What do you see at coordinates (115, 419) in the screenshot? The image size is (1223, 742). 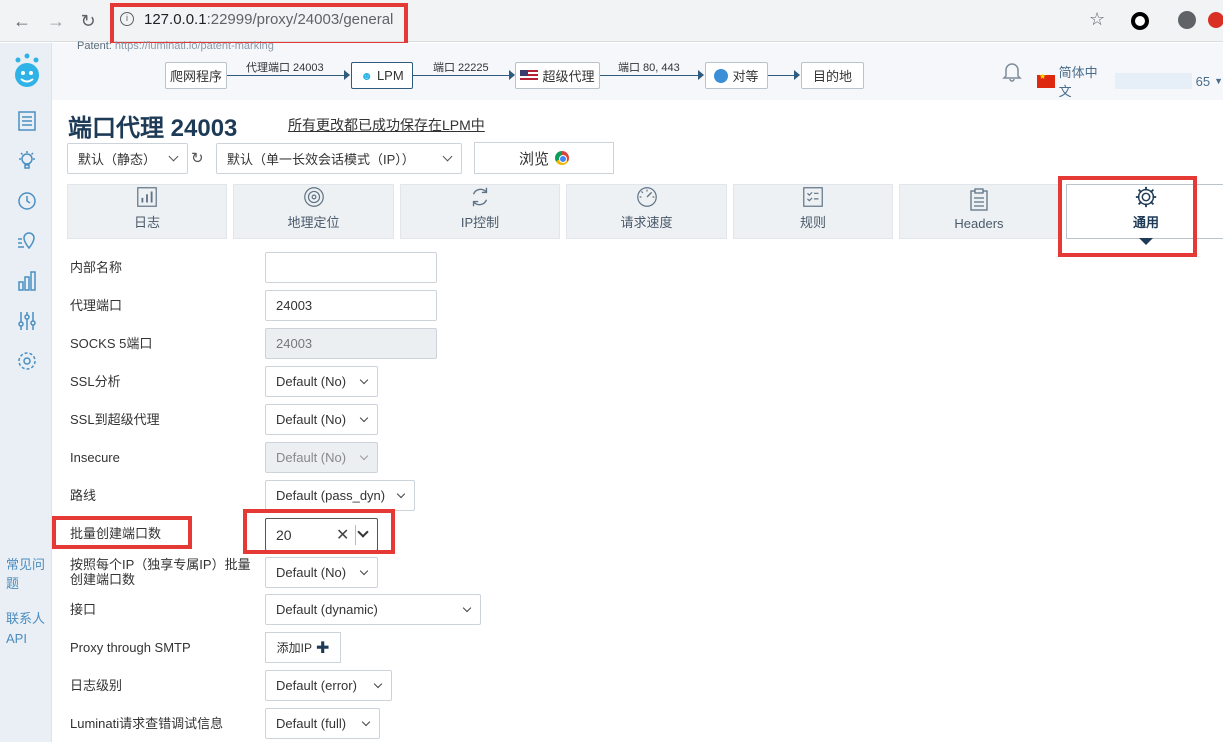 I see `label-ssl-super-proxy: SSL到超级代理` at bounding box center [115, 419].